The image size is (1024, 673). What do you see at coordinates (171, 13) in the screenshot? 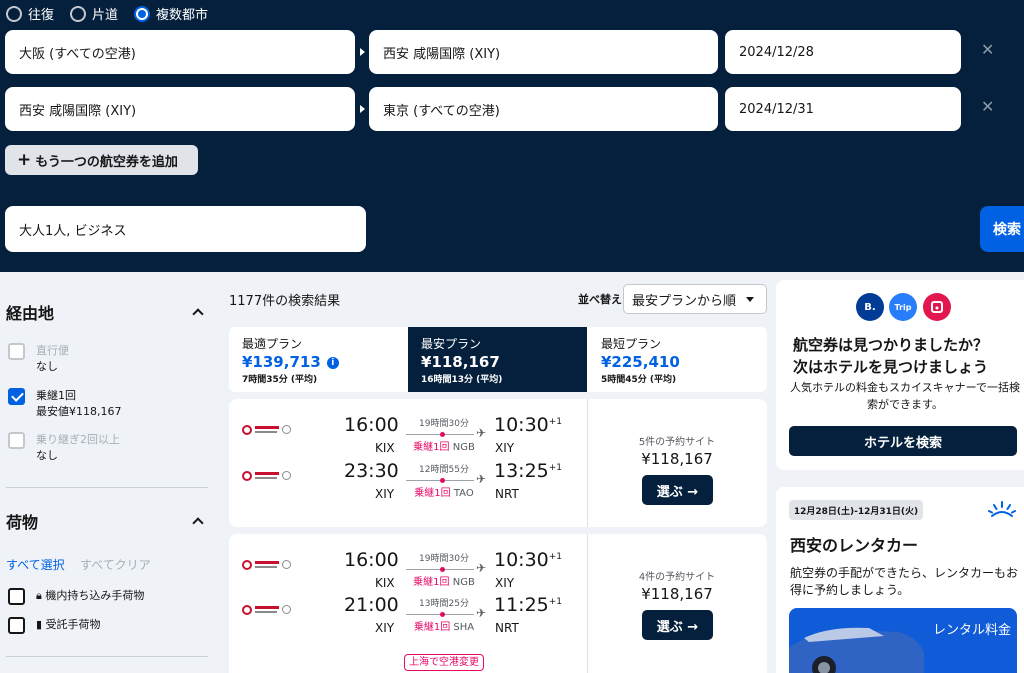
I see `trip-type-multicity: 複数都市` at bounding box center [171, 13].